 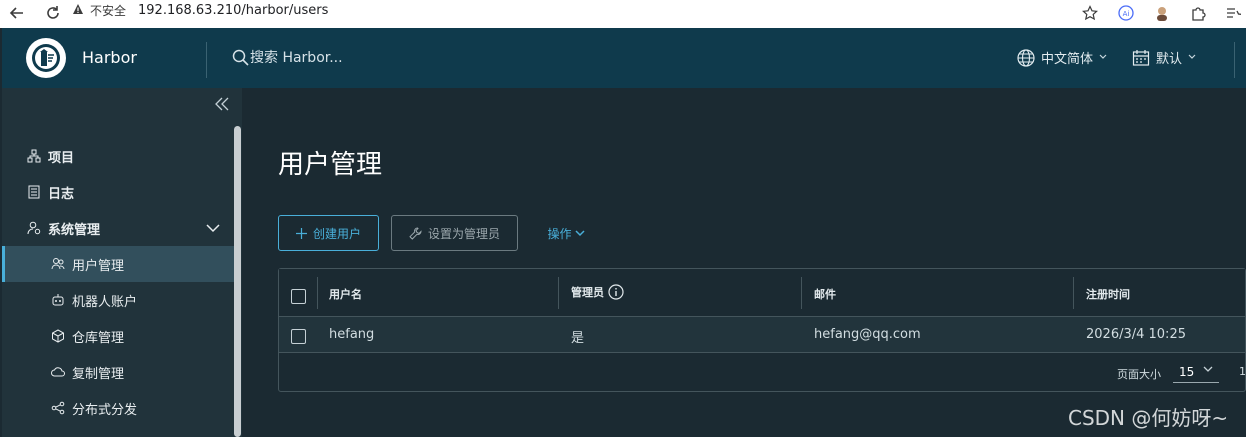 I want to click on sidebar-item-projects: 项目, so click(x=118, y=156).